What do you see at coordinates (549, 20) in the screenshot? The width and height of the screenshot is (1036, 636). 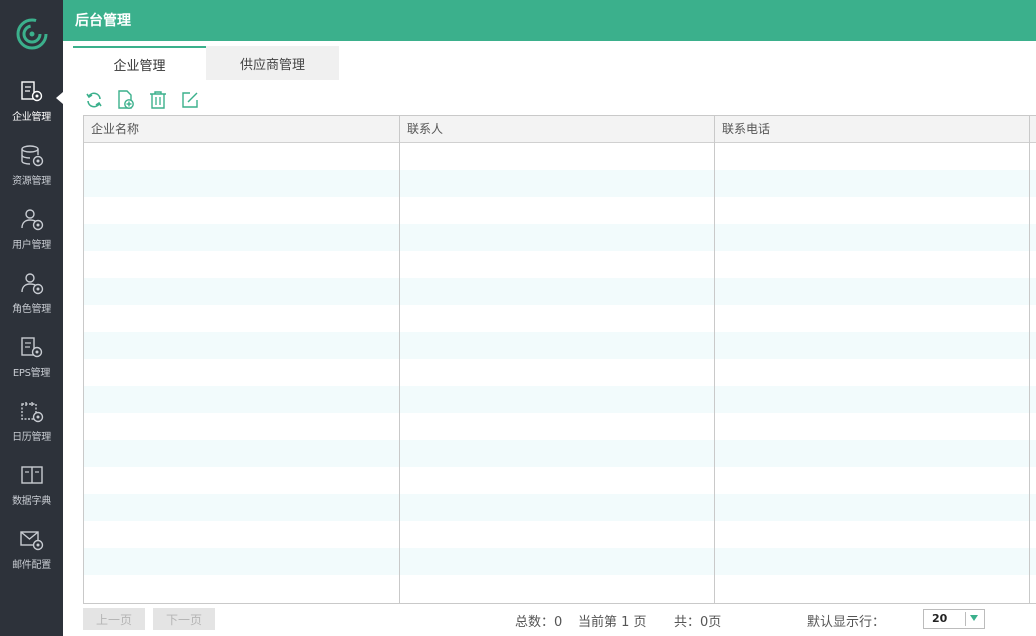 I see `top-header: 后台管理` at bounding box center [549, 20].